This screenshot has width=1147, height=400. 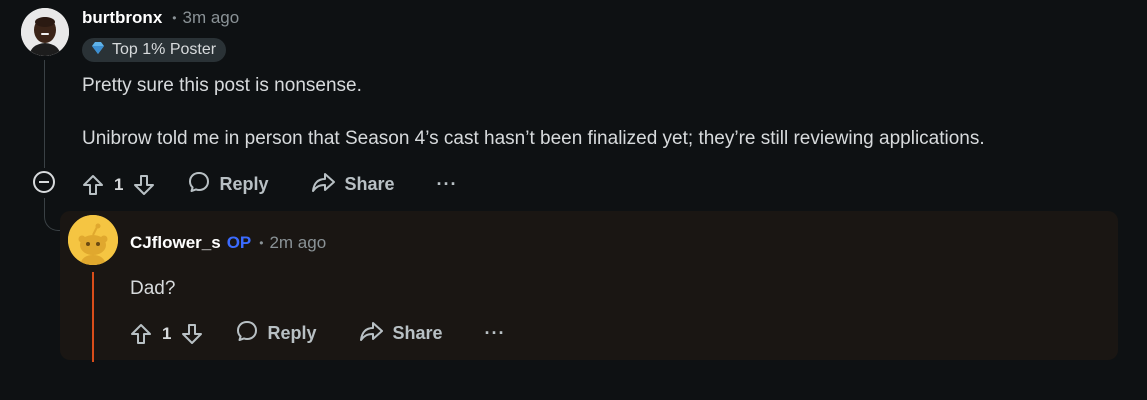 I want to click on user-flair: Top 1% Poster, so click(x=154, y=50).